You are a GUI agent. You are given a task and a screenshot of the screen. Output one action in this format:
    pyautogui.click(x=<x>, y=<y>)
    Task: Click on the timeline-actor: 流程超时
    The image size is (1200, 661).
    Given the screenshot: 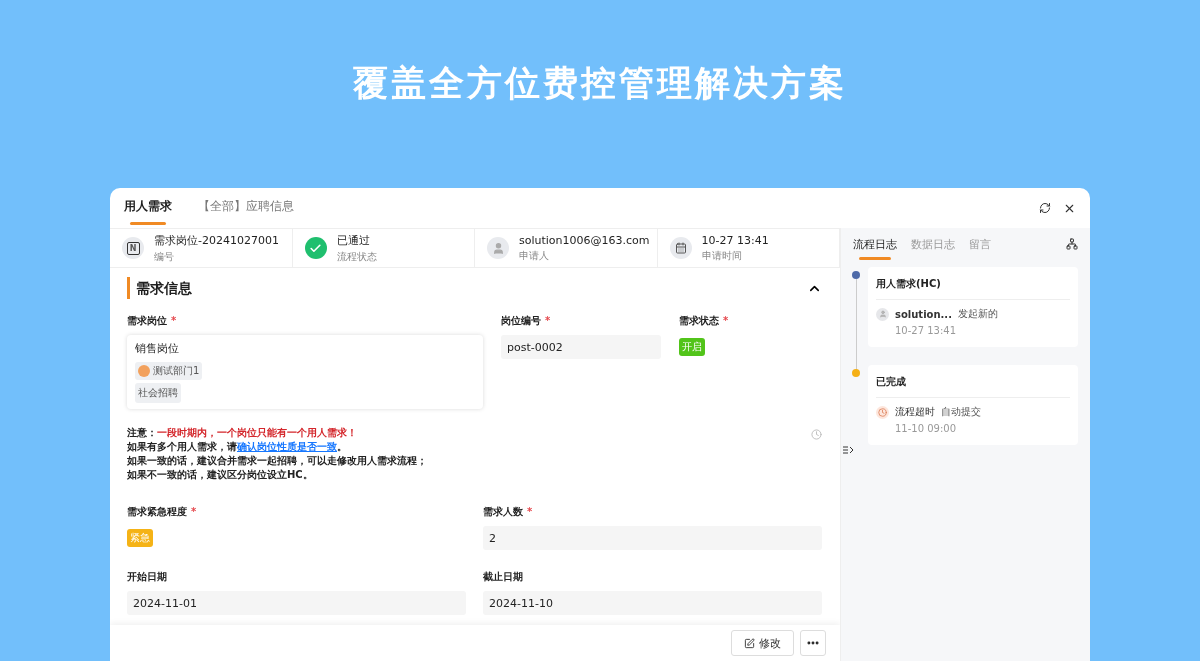 What is the action you would take?
    pyautogui.click(x=915, y=412)
    